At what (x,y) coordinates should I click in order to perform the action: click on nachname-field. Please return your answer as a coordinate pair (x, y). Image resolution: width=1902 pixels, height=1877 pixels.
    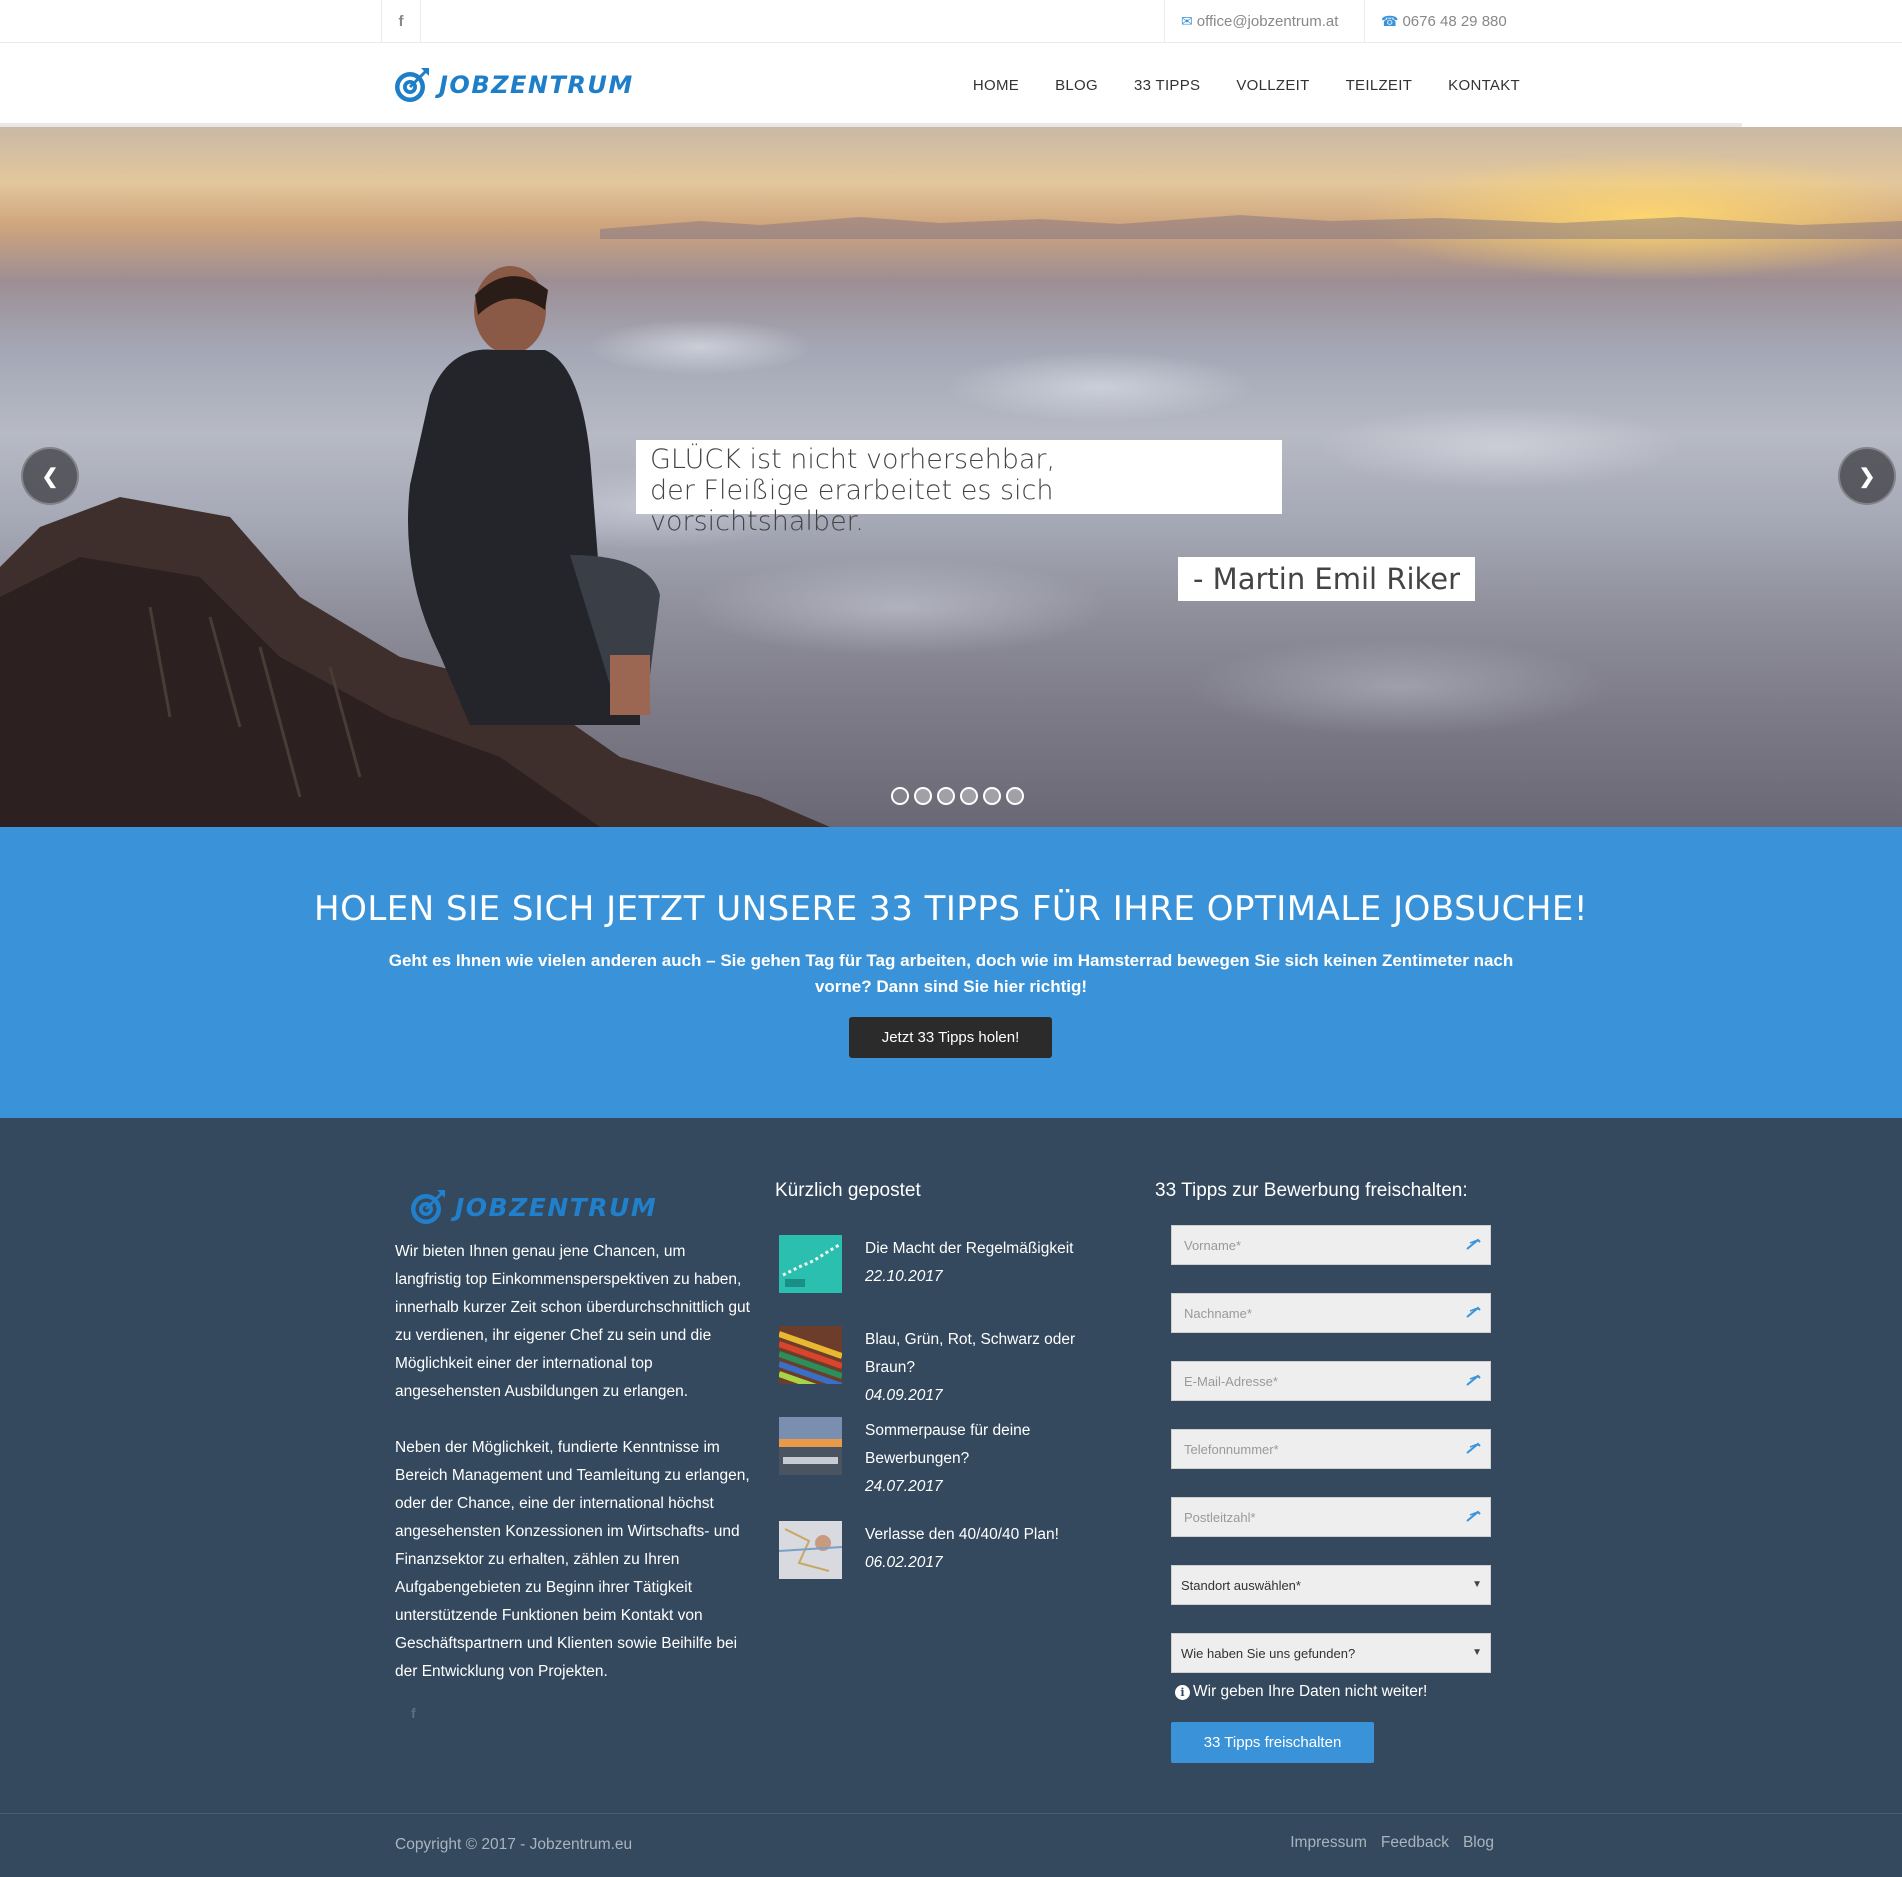
    Looking at the image, I should click on (1331, 1313).